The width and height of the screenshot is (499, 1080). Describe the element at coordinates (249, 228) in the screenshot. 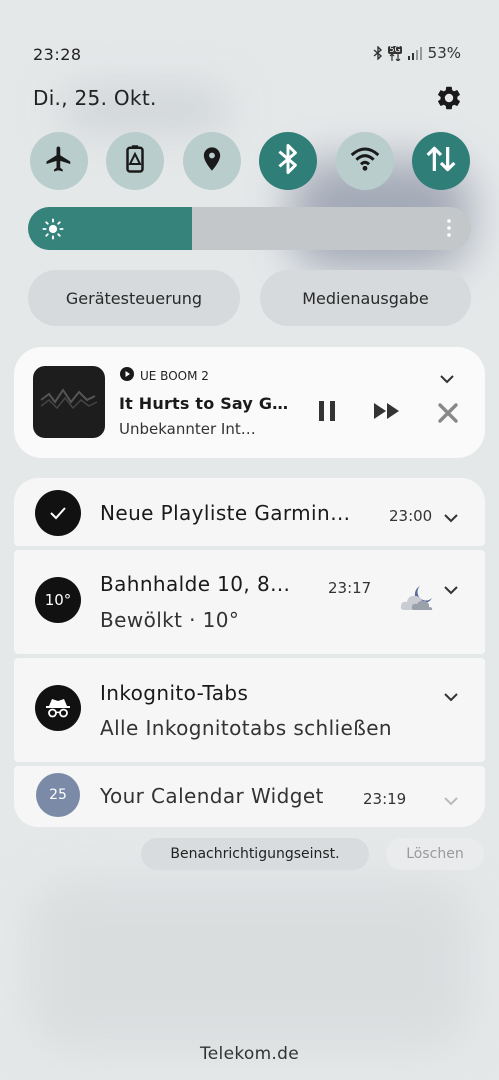

I see `brightness-slider` at that location.